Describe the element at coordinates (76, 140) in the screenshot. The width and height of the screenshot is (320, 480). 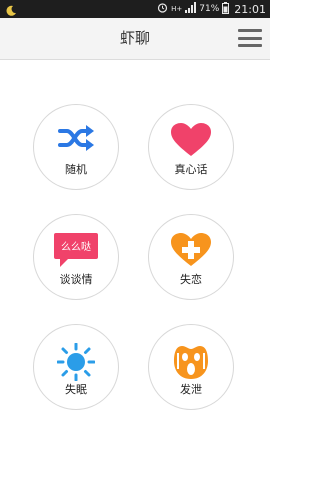
I see `shuffle-icon` at that location.